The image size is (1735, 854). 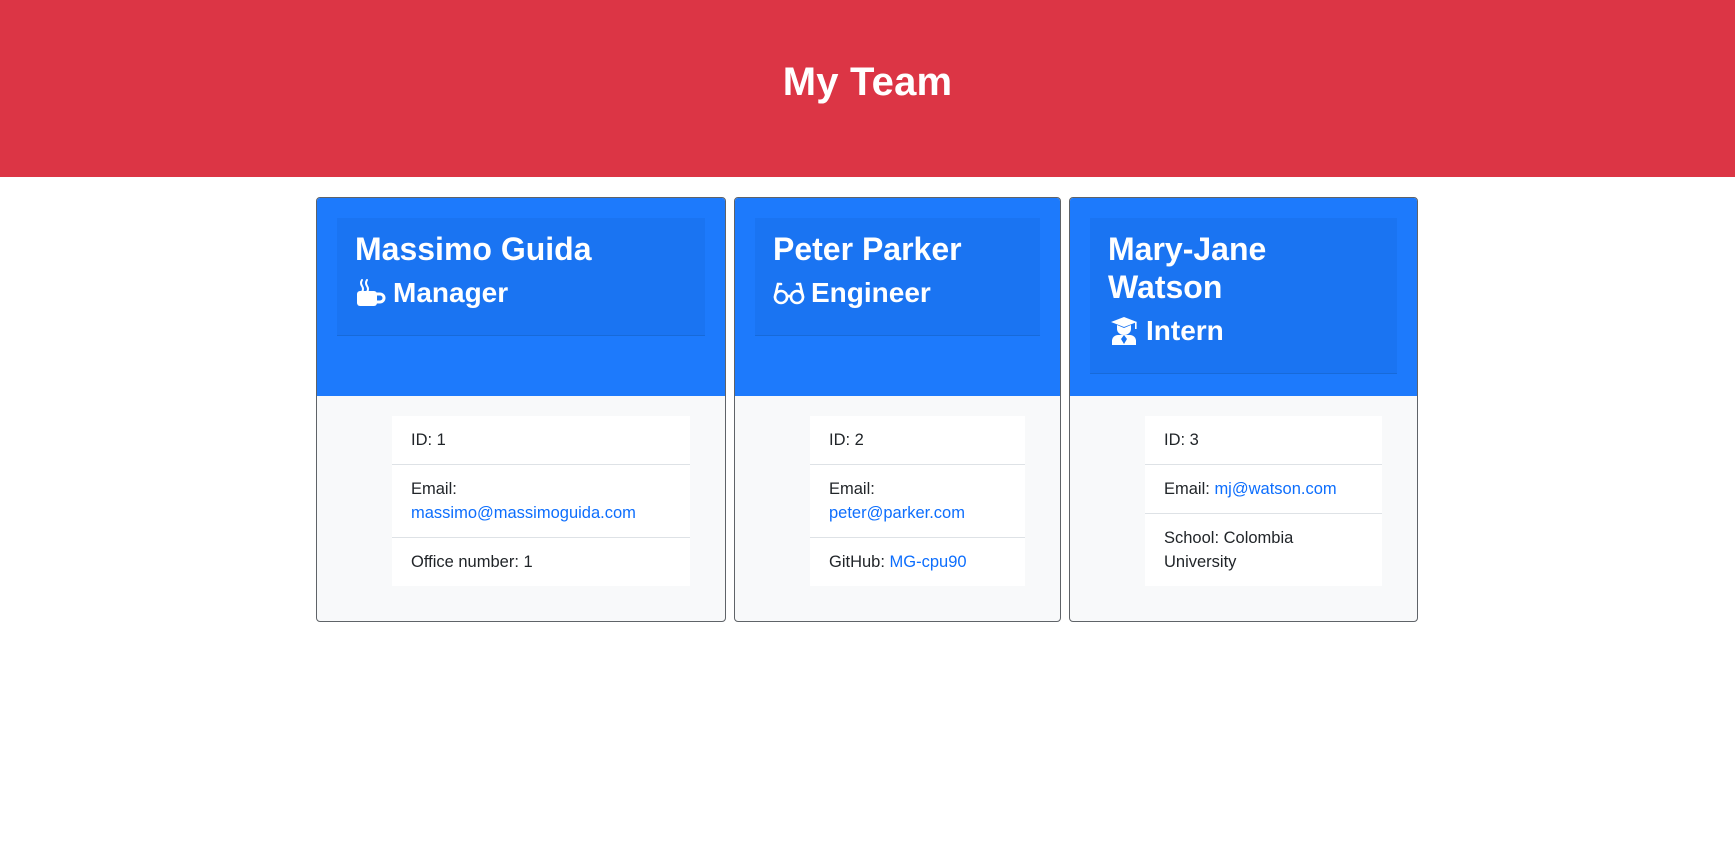 I want to click on email-link: massimo@massimoguida.com, so click(x=523, y=513).